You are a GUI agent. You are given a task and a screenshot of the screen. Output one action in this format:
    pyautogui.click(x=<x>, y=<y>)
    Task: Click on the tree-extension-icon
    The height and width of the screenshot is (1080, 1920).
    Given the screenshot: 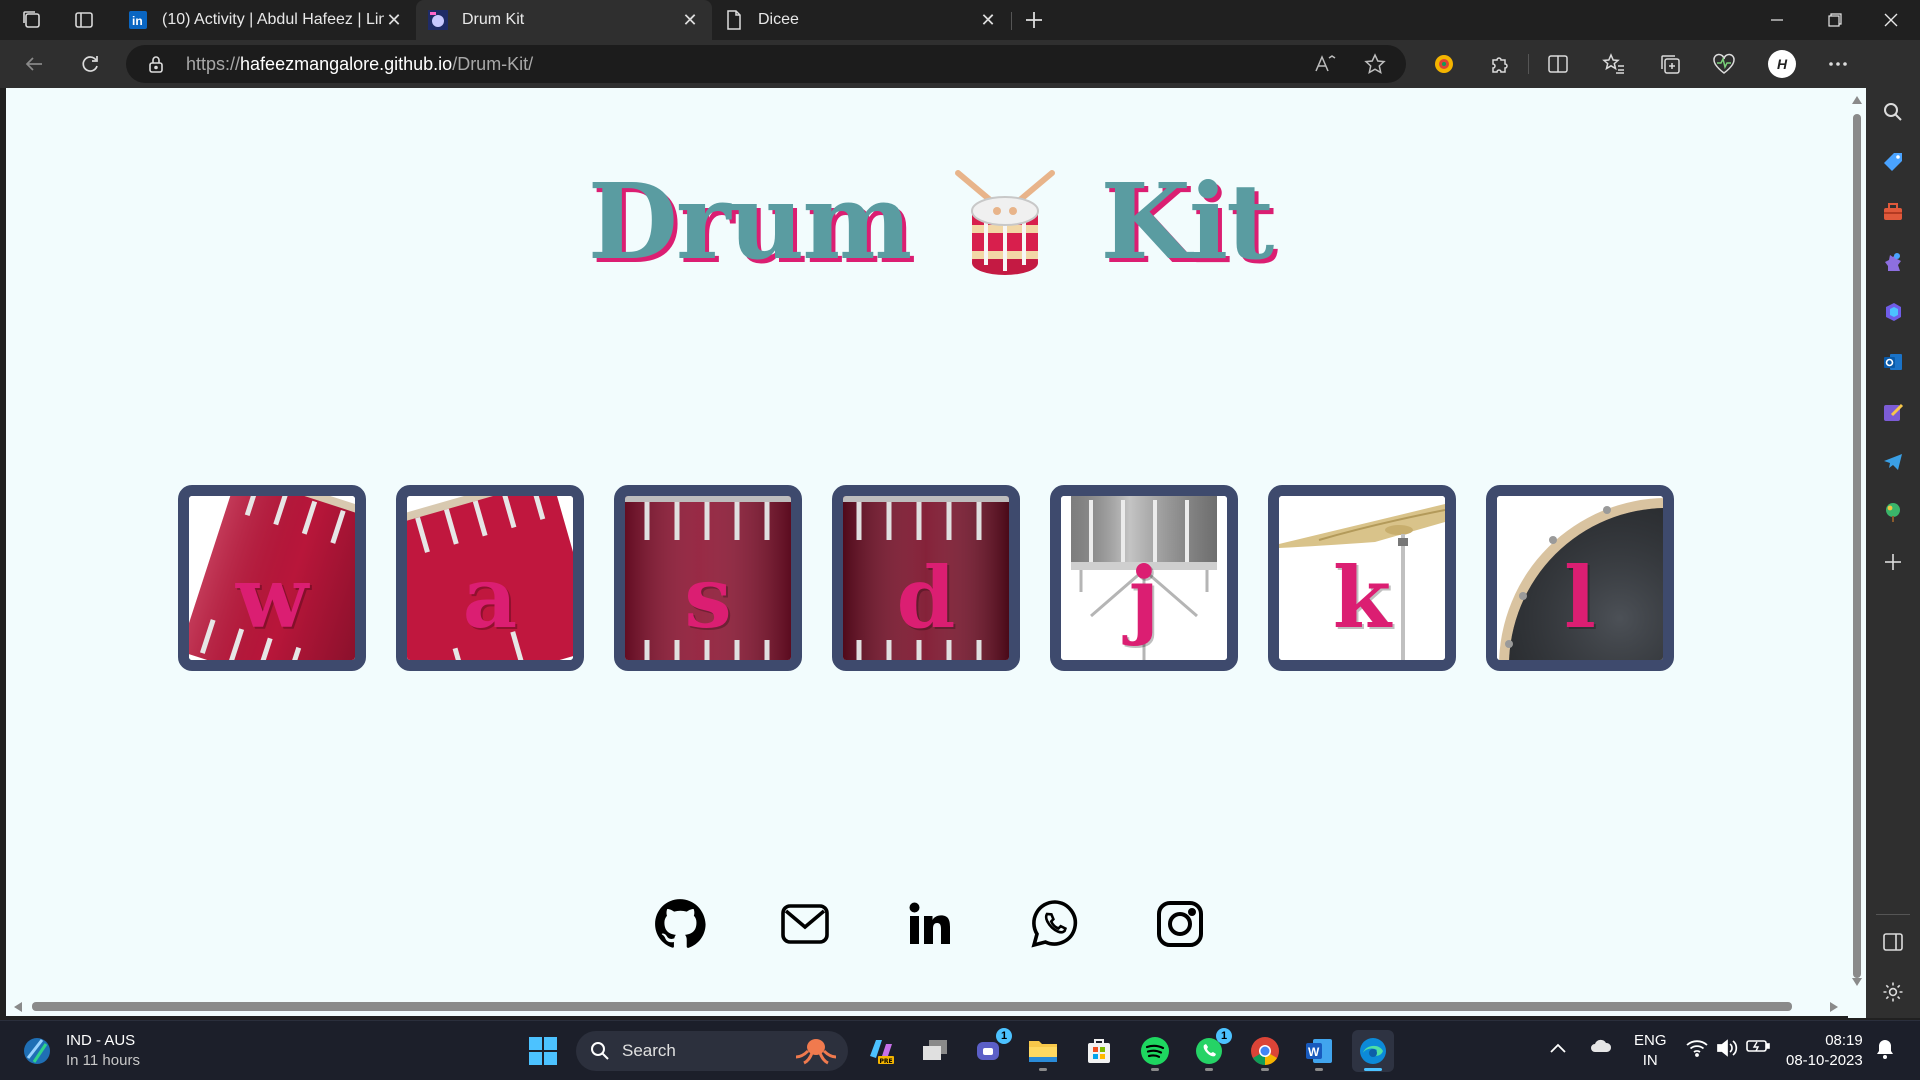 What is the action you would take?
    pyautogui.click(x=1893, y=512)
    